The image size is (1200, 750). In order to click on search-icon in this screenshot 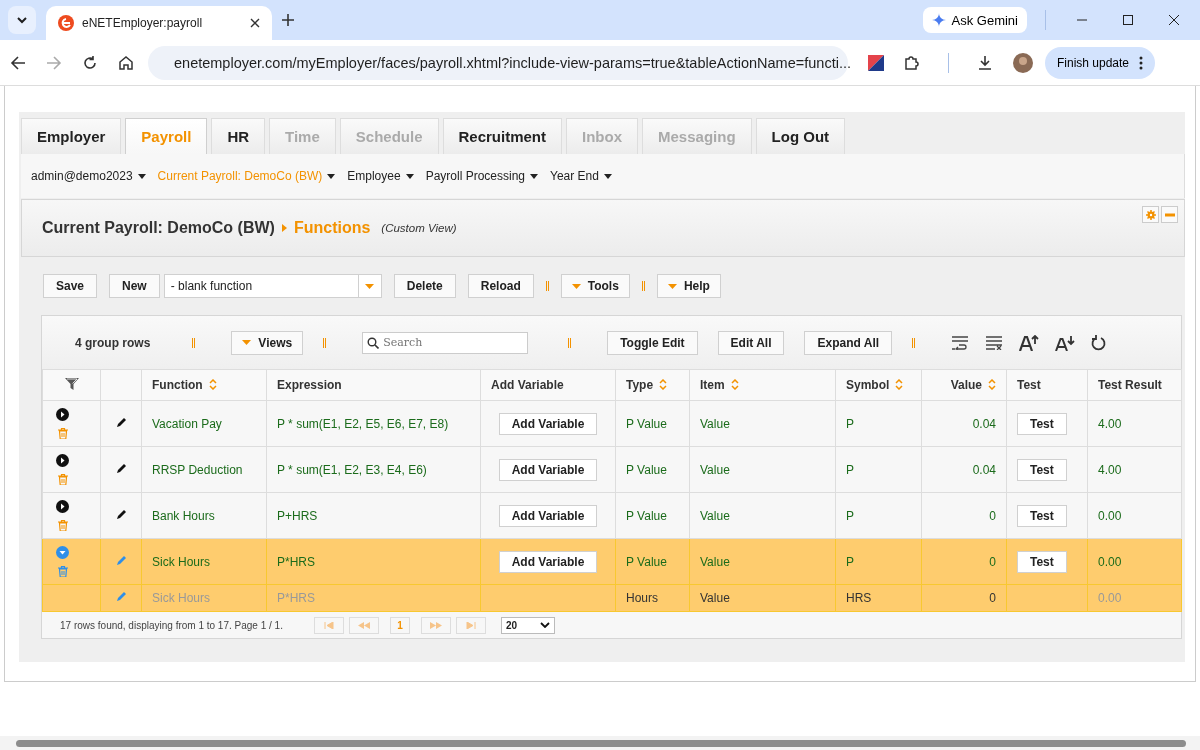, I will do `click(373, 342)`.